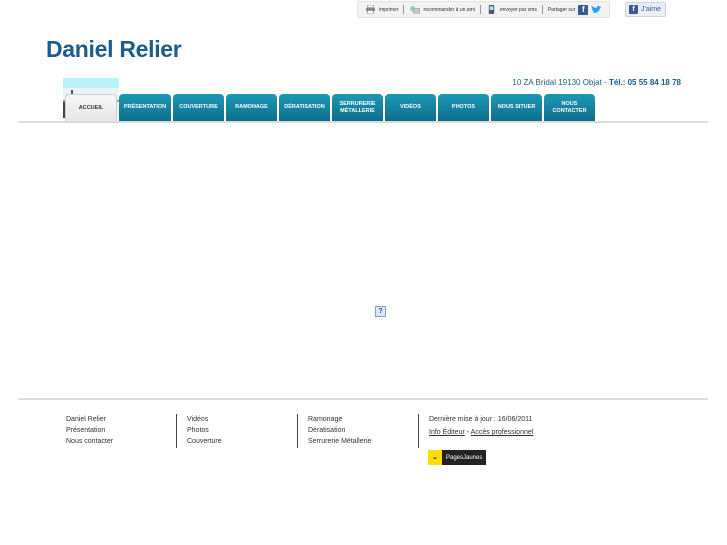 The height and width of the screenshot is (545, 727). Describe the element at coordinates (89, 441) in the screenshot. I see `footer-link: Nous contacter` at that location.